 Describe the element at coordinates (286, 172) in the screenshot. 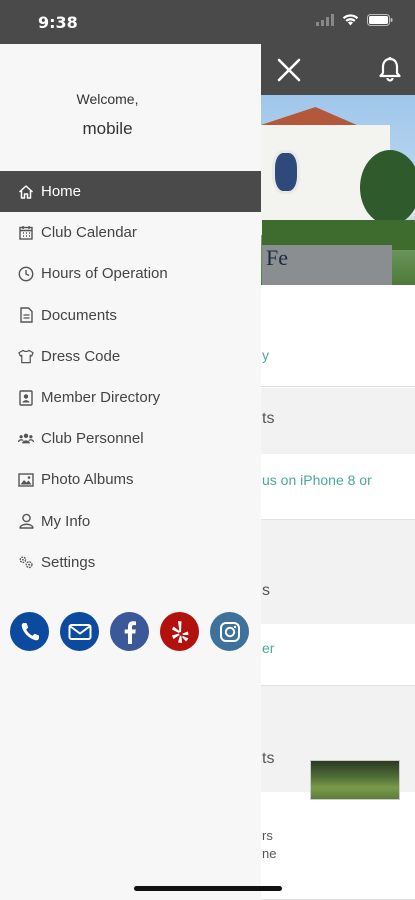

I see `club-crest` at that location.